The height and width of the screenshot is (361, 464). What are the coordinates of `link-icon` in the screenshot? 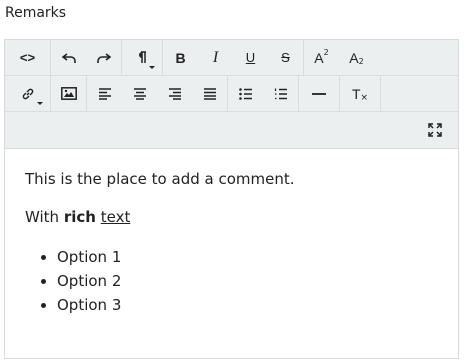 It's located at (27, 93).